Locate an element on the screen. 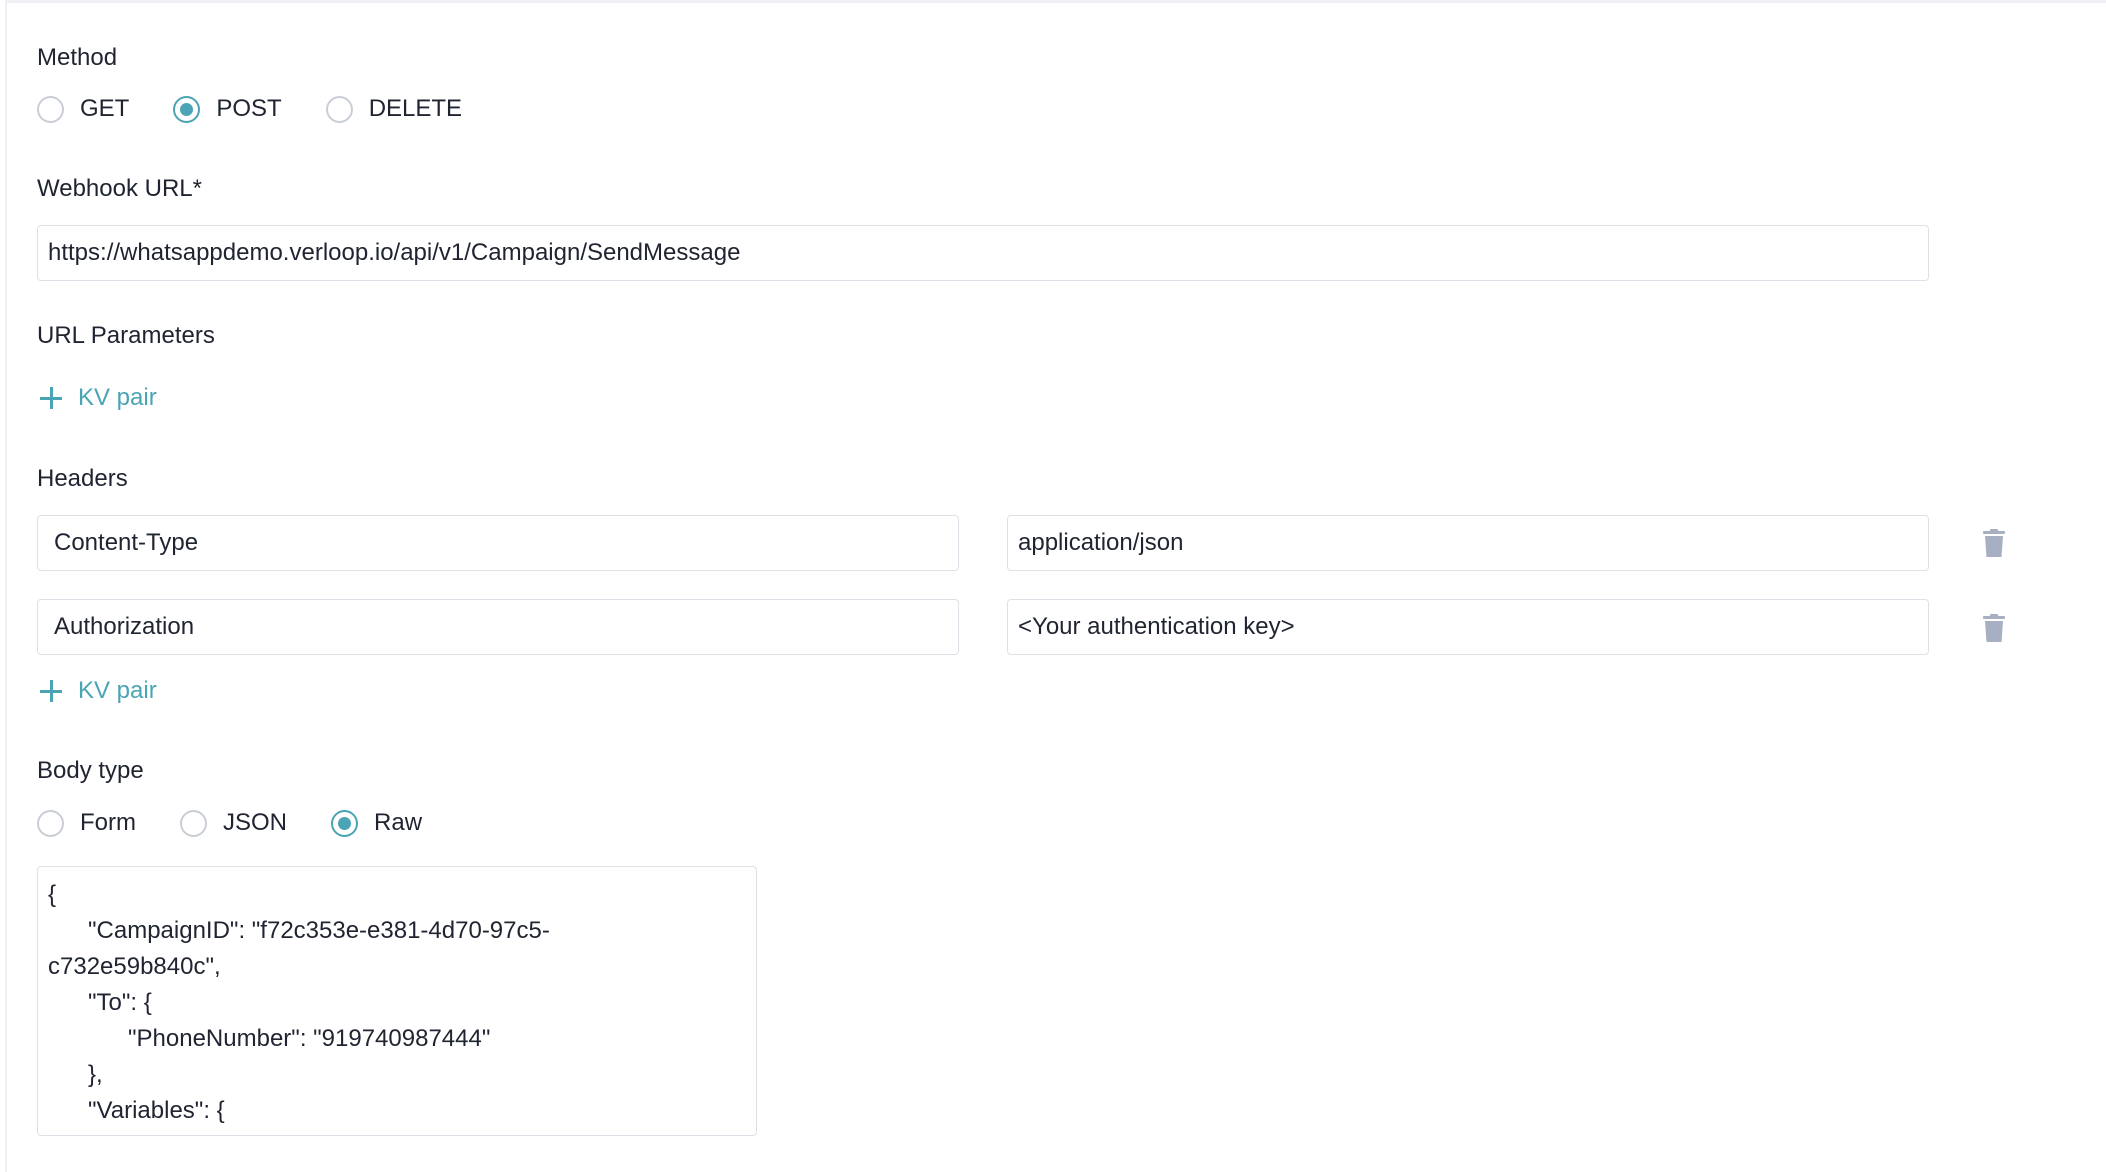 The height and width of the screenshot is (1172, 2106). method-get-label: GET is located at coordinates (105, 108).